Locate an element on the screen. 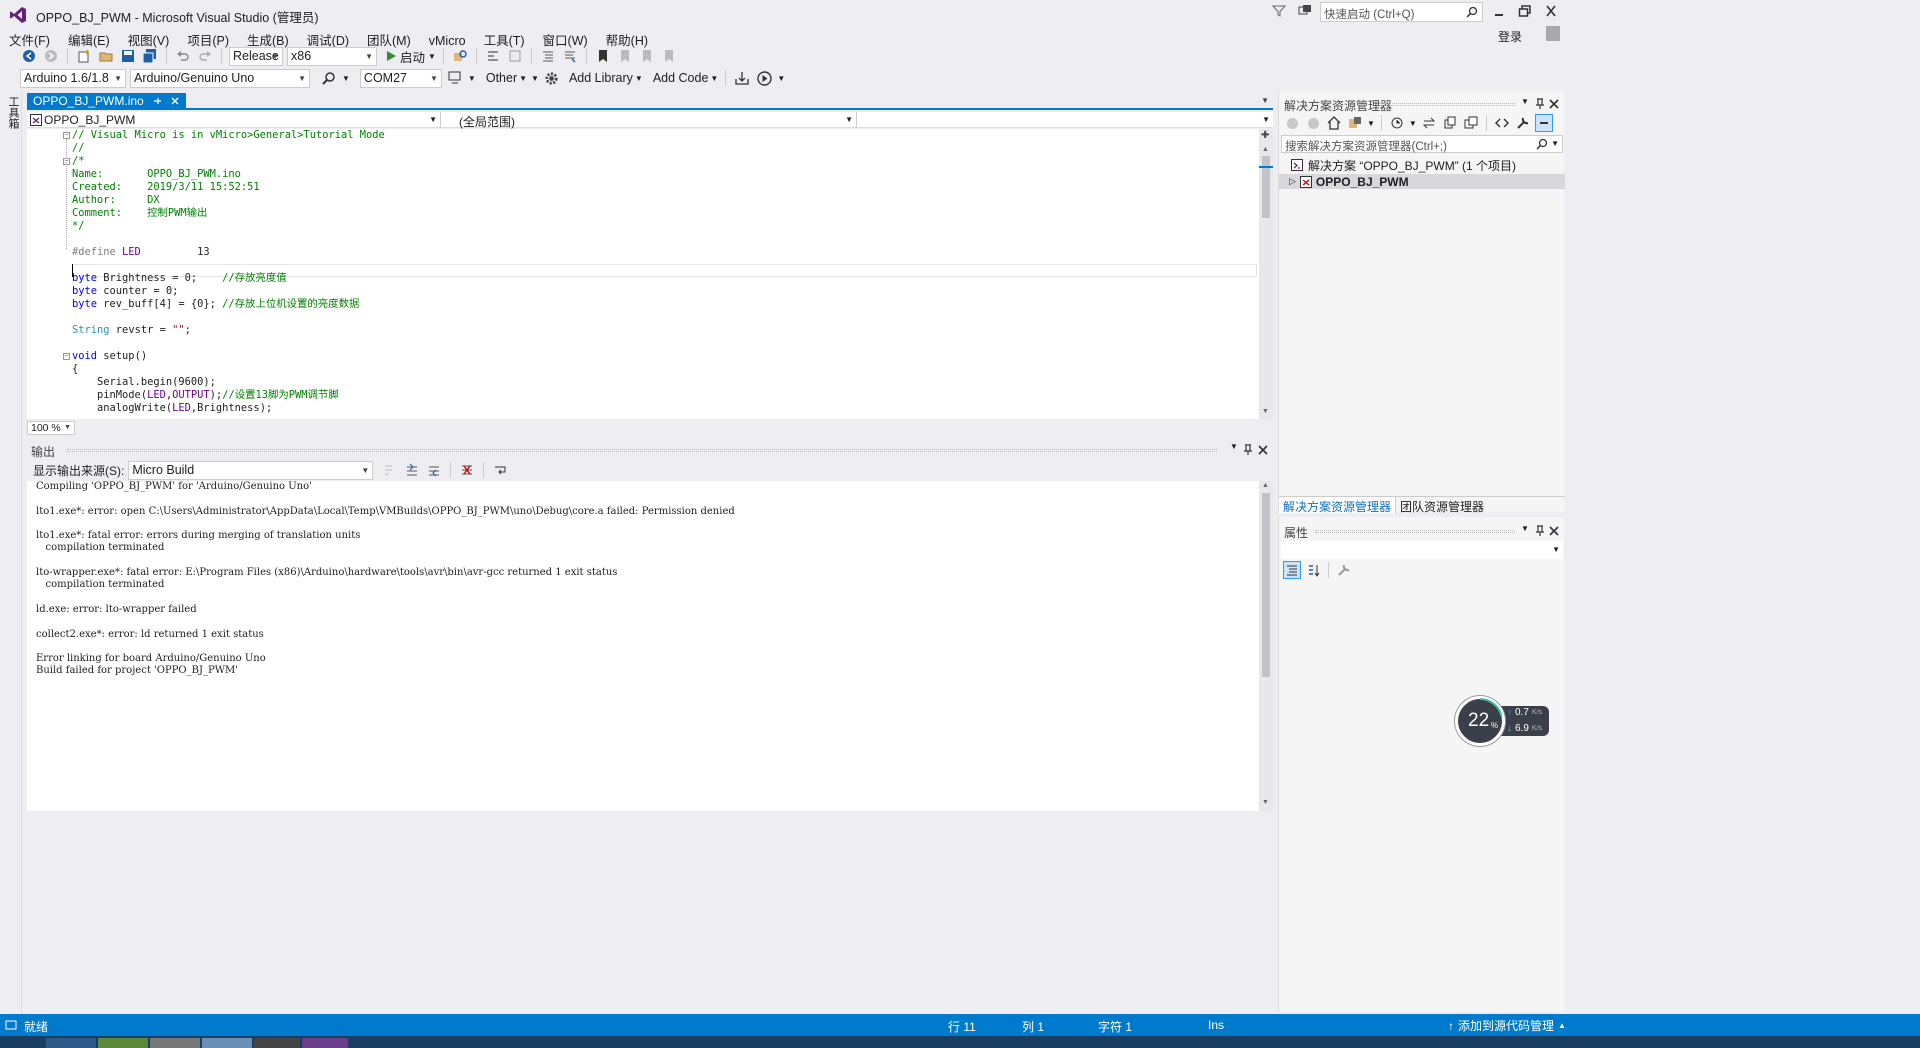  zoom-dropdown: 100 % ▼ is located at coordinates (51, 428).